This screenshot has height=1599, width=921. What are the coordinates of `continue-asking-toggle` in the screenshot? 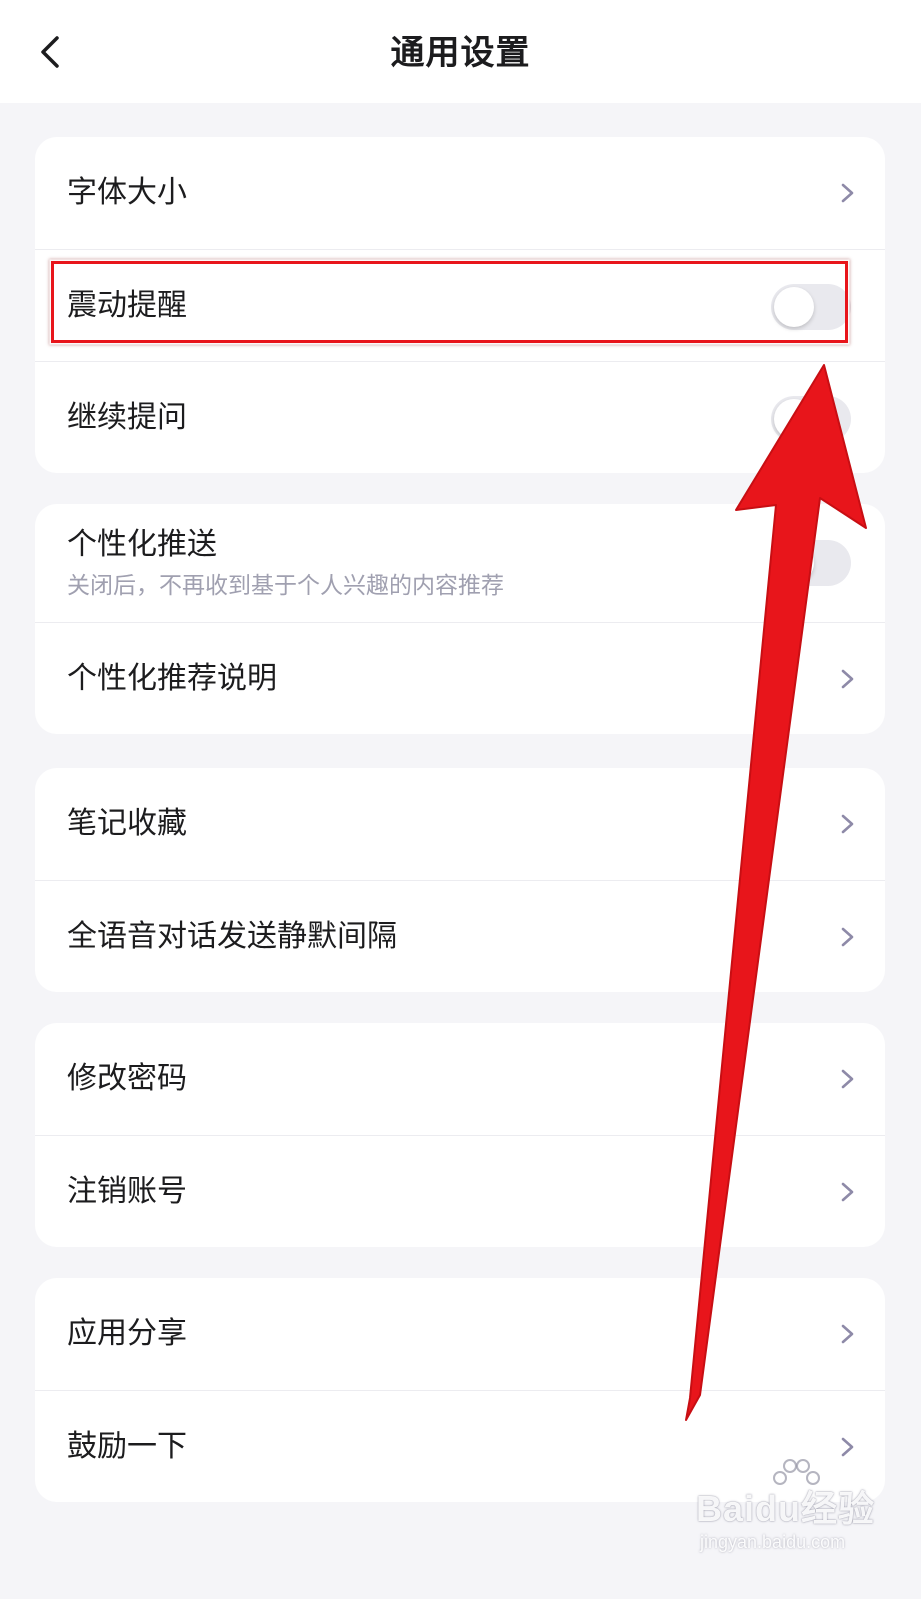 It's located at (811, 419).